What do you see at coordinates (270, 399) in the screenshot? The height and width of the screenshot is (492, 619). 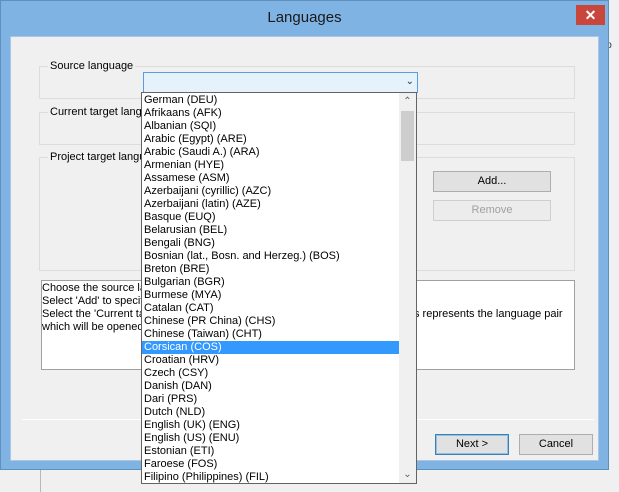 I see `dropdown-item: Dari (PRS)` at bounding box center [270, 399].